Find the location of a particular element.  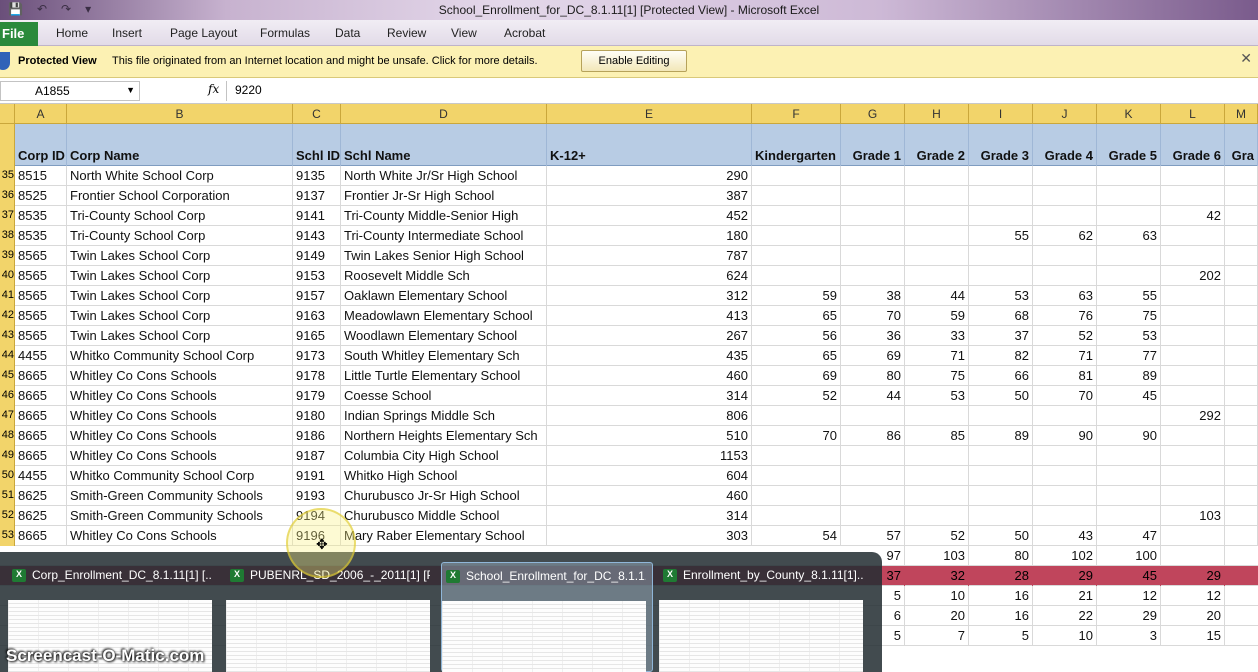

cell-grade-4: 52 is located at coordinates (1065, 336).